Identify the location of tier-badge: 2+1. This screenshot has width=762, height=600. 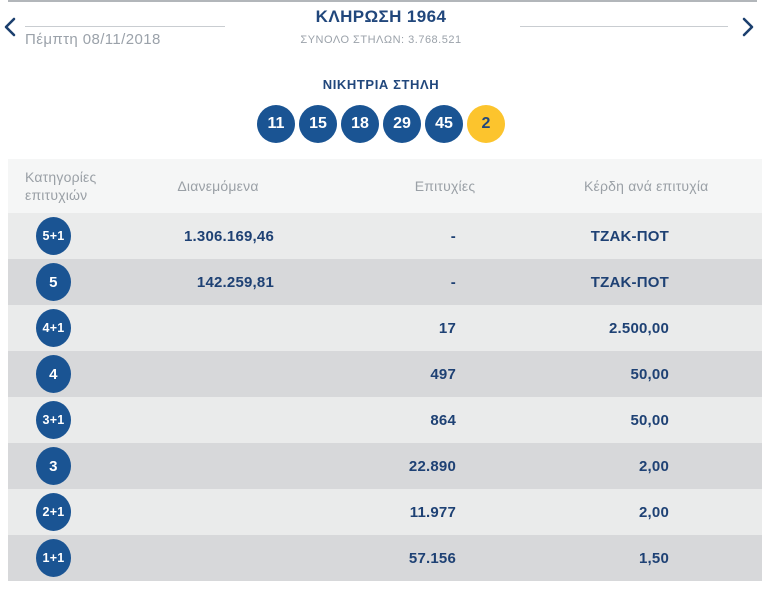
(53, 512).